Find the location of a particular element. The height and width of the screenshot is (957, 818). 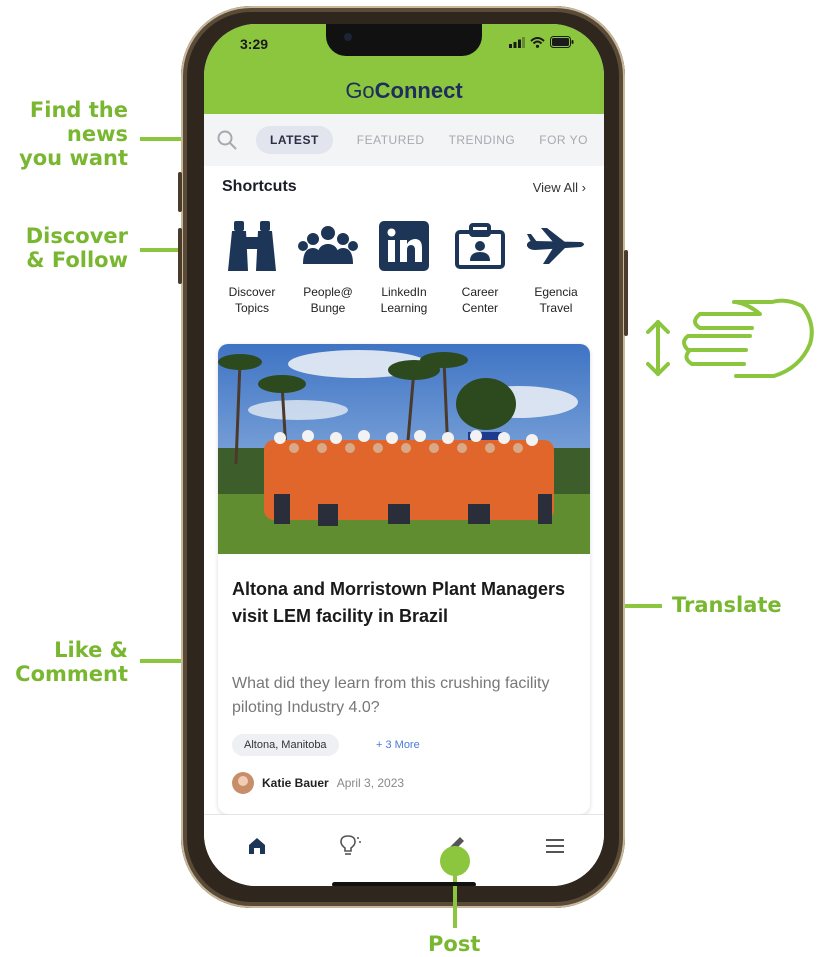

shortcut-egencia-travel: Egencia Travel is located at coordinates (556, 267).